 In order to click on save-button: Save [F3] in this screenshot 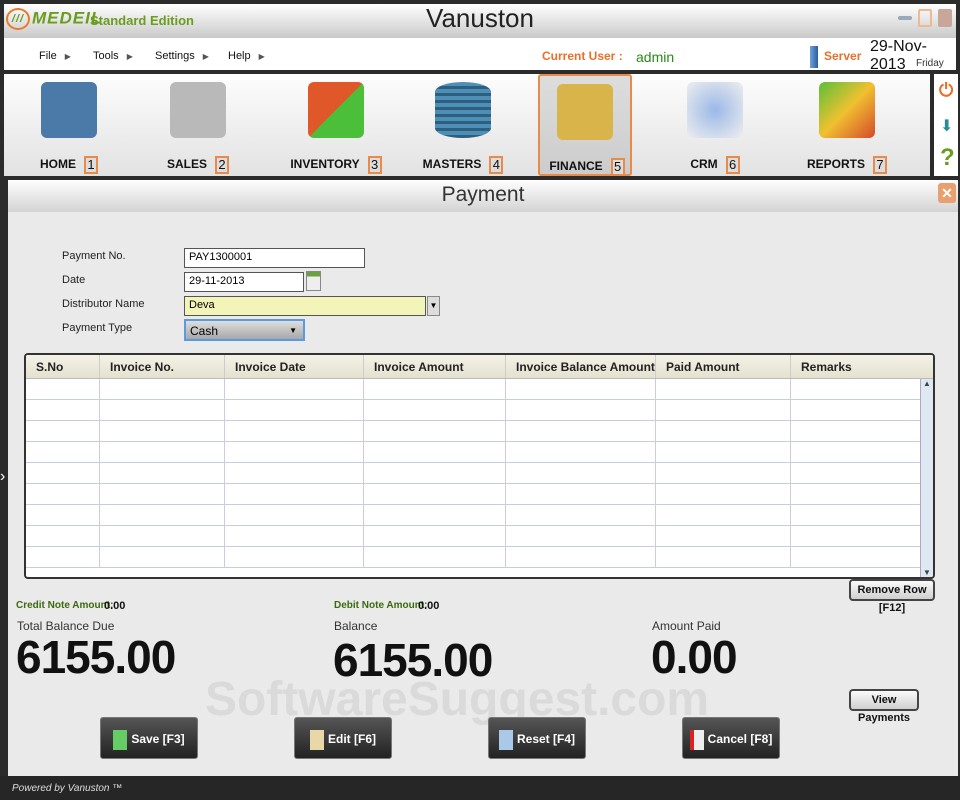, I will do `click(149, 738)`.